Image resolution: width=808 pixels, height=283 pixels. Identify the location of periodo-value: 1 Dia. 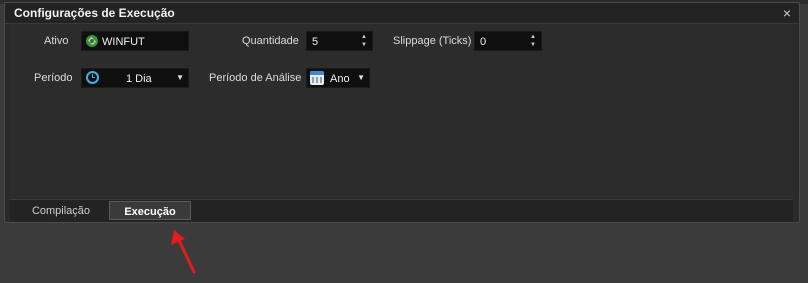
(139, 79).